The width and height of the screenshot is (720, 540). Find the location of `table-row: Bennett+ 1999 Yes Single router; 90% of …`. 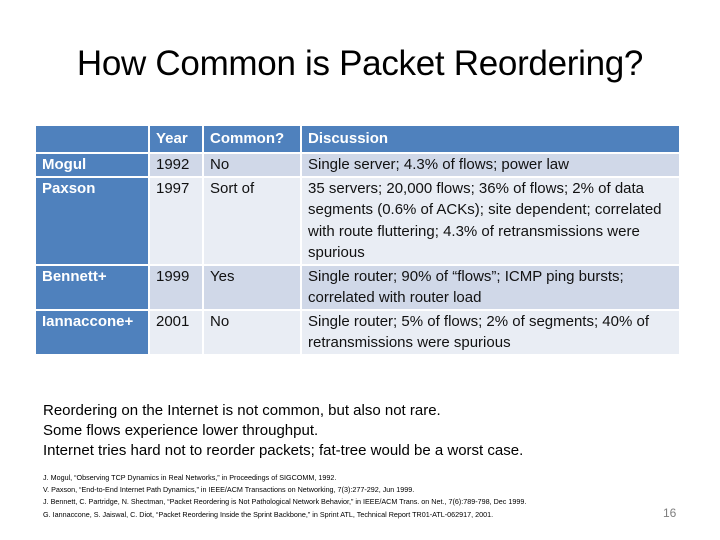

table-row: Bennett+ 1999 Yes Single router; 90% of … is located at coordinates (357, 287).